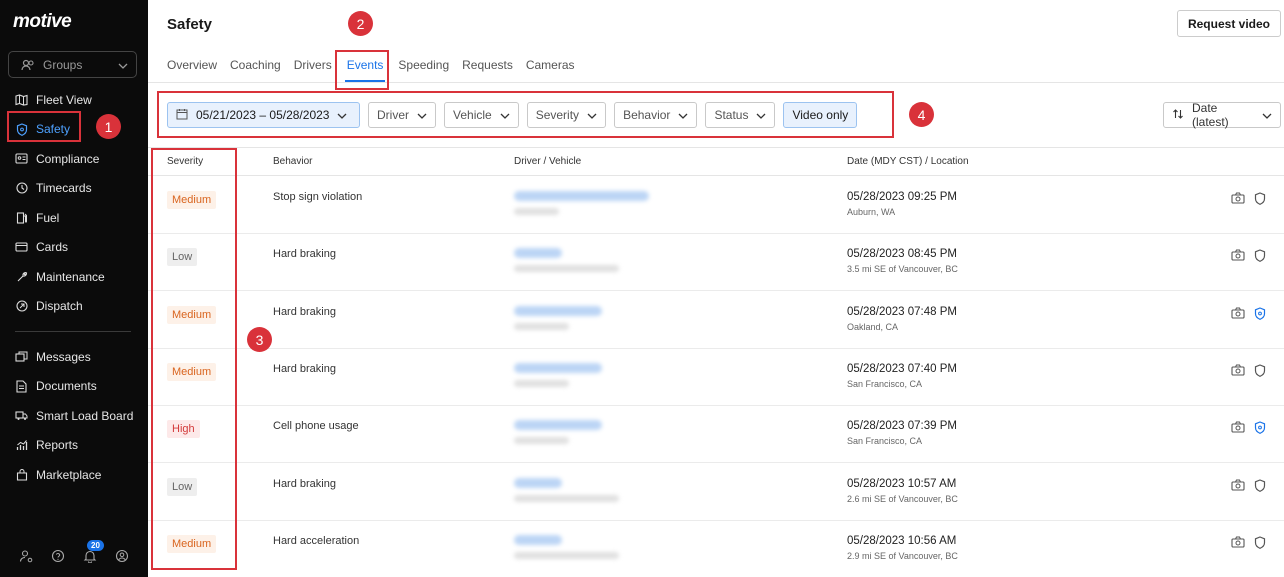  What do you see at coordinates (21, 188) in the screenshot?
I see `clock-icon` at bounding box center [21, 188].